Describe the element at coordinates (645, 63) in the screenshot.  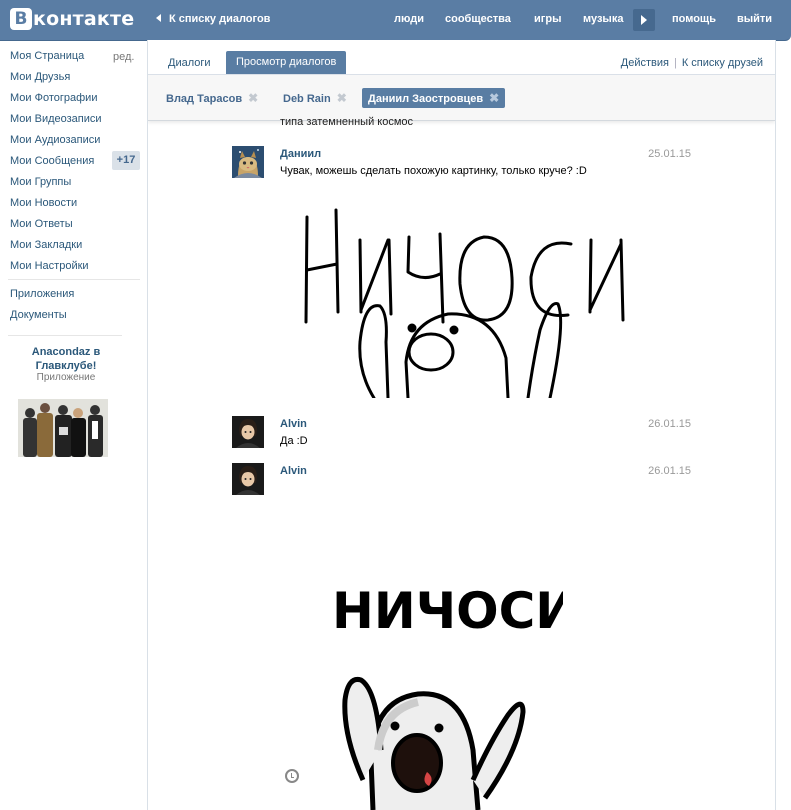
I see `actions-link: Действия` at that location.